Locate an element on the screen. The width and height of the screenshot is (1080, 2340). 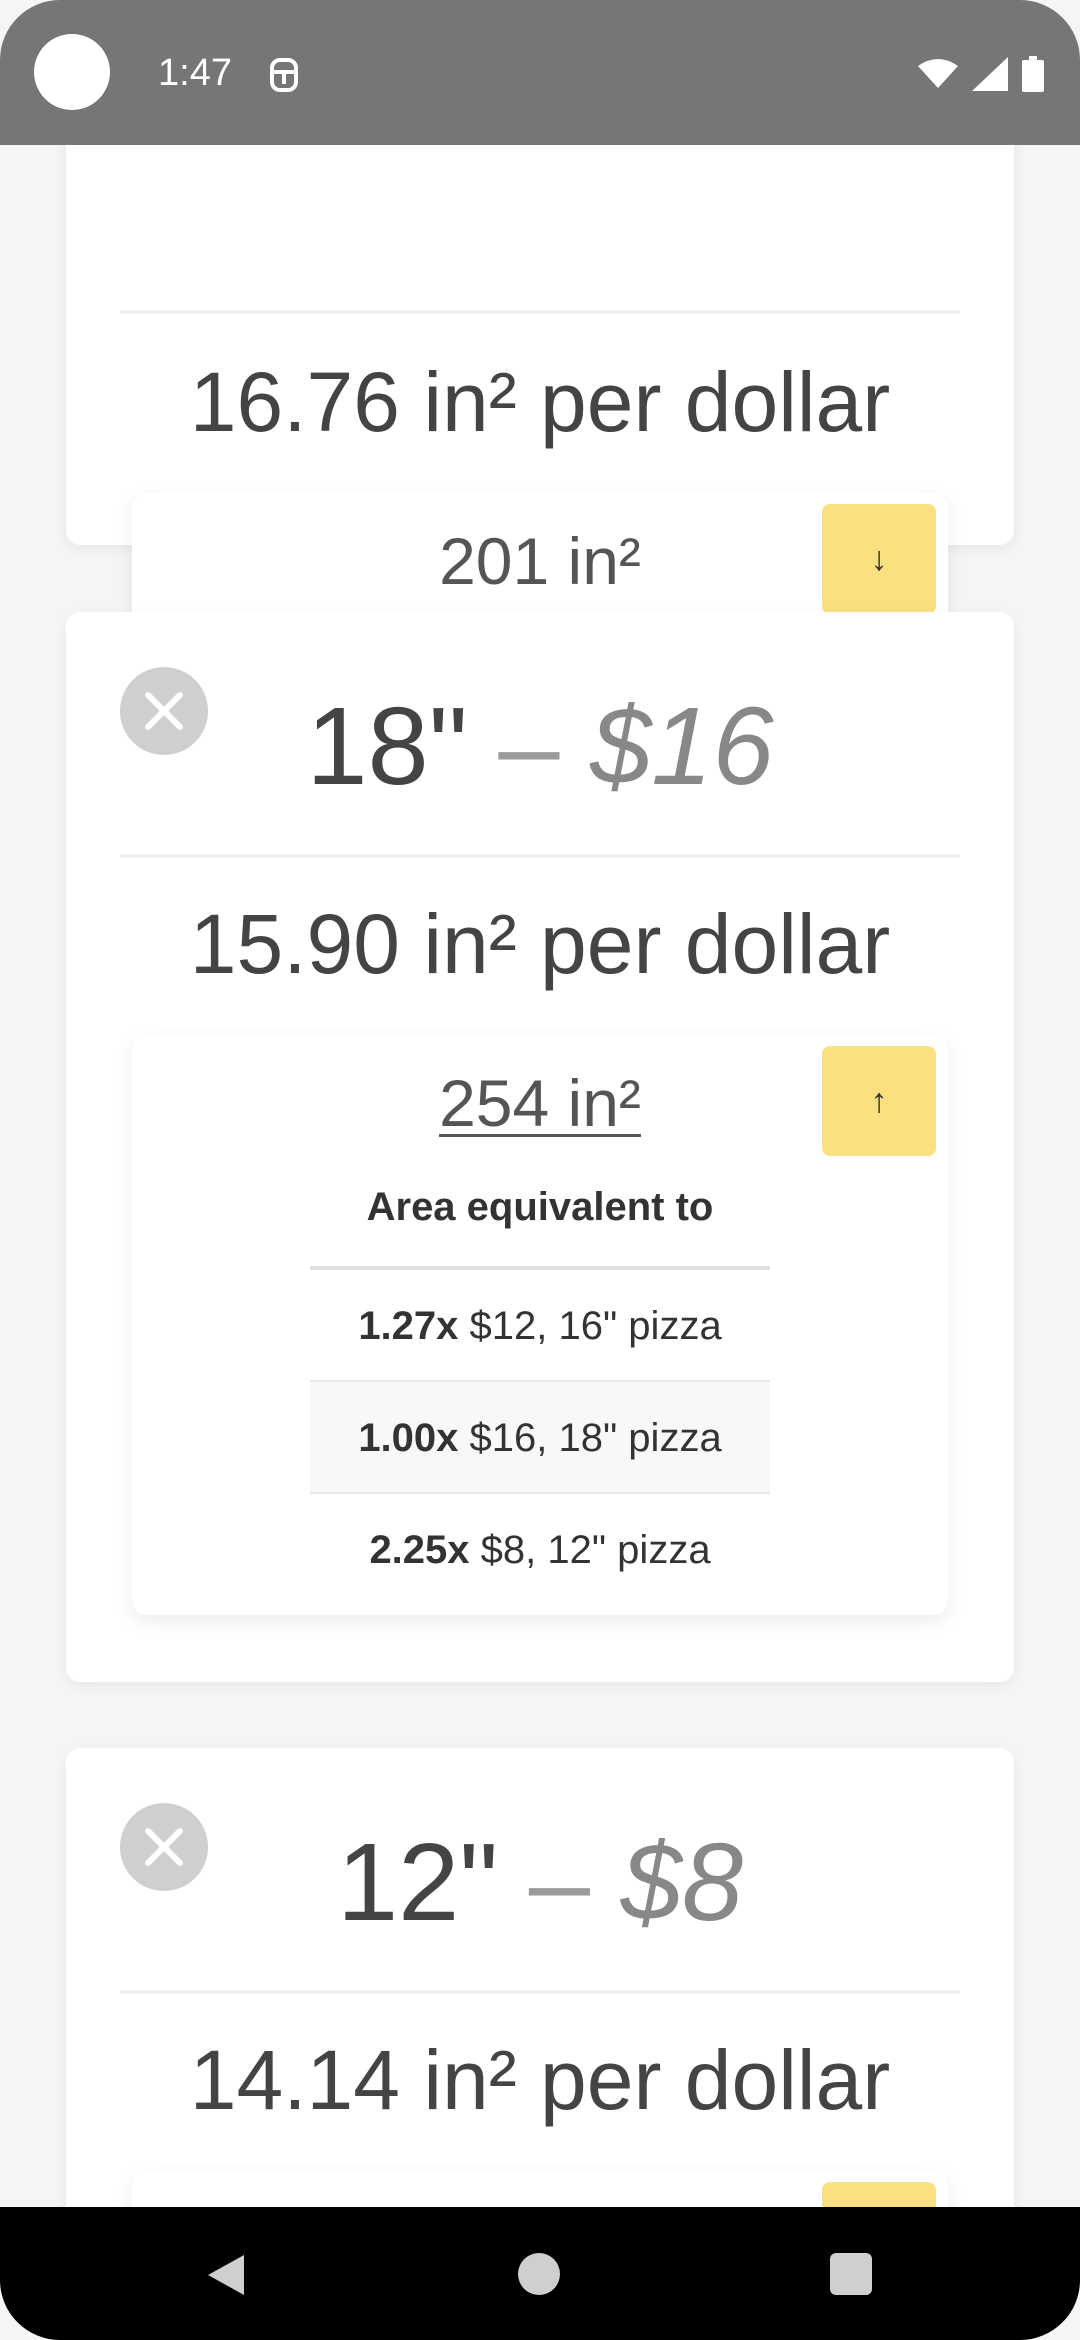
equivalence-row: 1.00x $16, 18" pizza is located at coordinates (540, 1438).